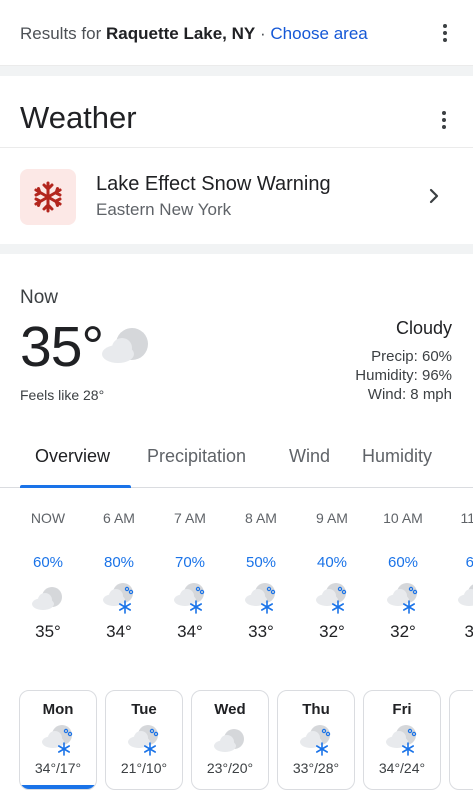 This screenshot has width=473, height=800. I want to click on hour-precip: 40%, so click(332, 562).